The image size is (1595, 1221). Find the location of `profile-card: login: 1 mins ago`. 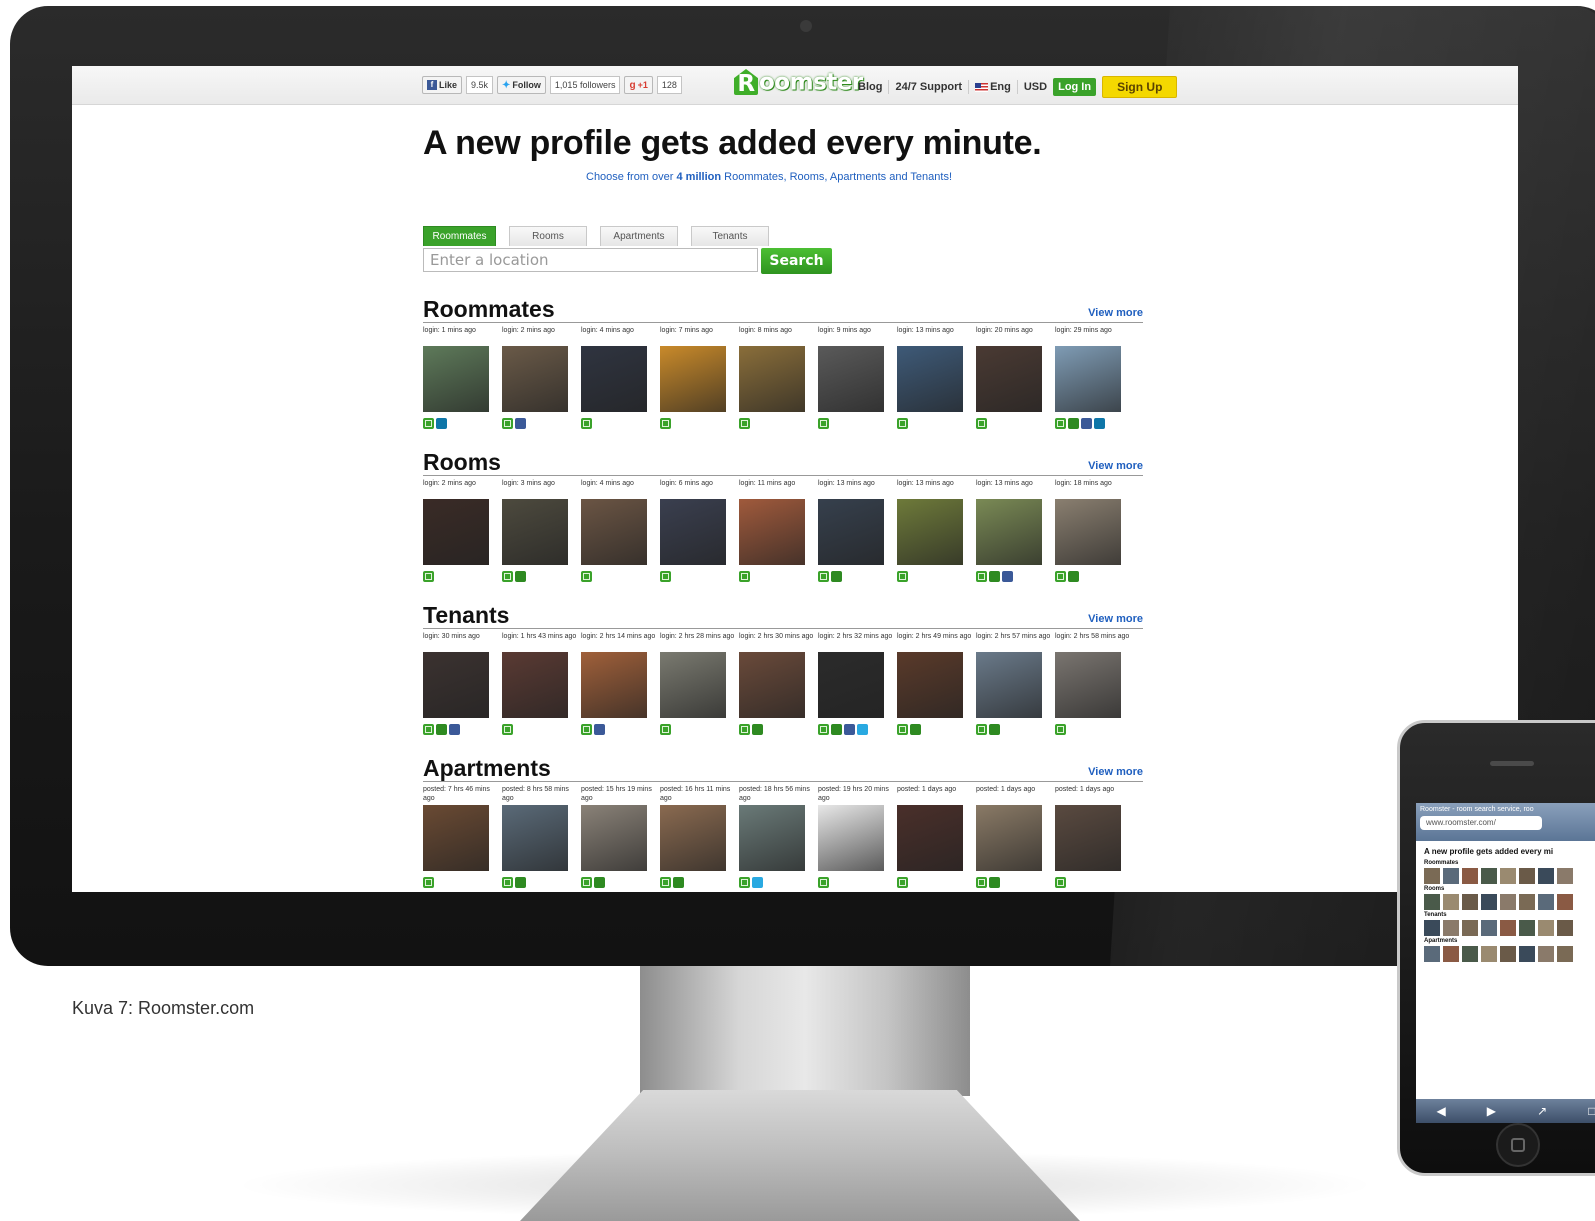

profile-card: login: 1 mins ago is located at coordinates (462, 386).